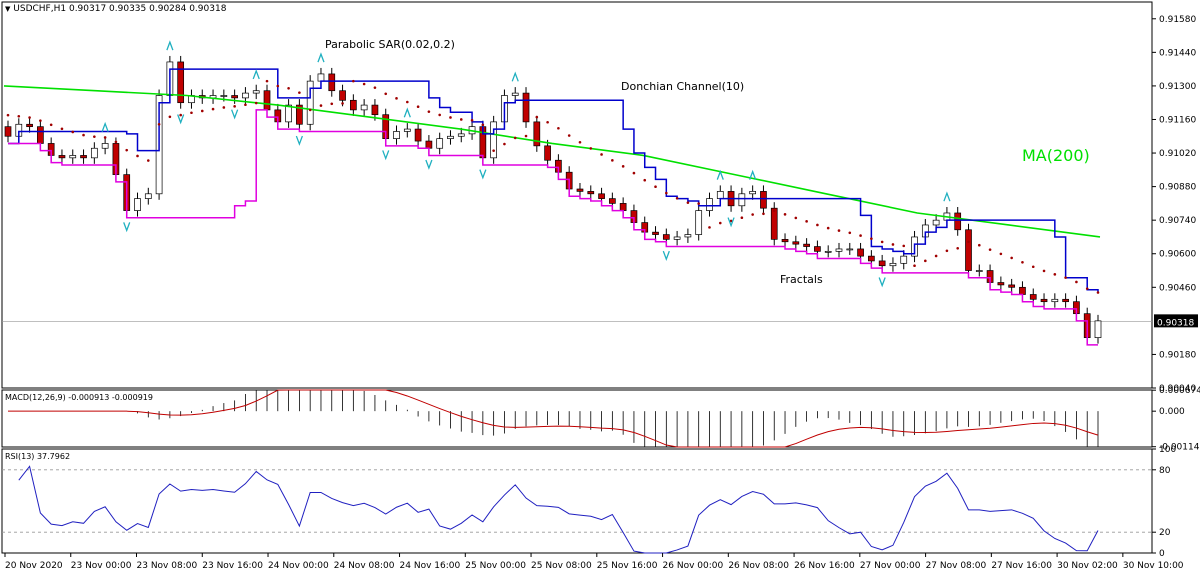 The height and width of the screenshot is (575, 1200). Describe the element at coordinates (1179, 391) in the screenshot. I see `macd-tick-label: 0.000674` at that location.